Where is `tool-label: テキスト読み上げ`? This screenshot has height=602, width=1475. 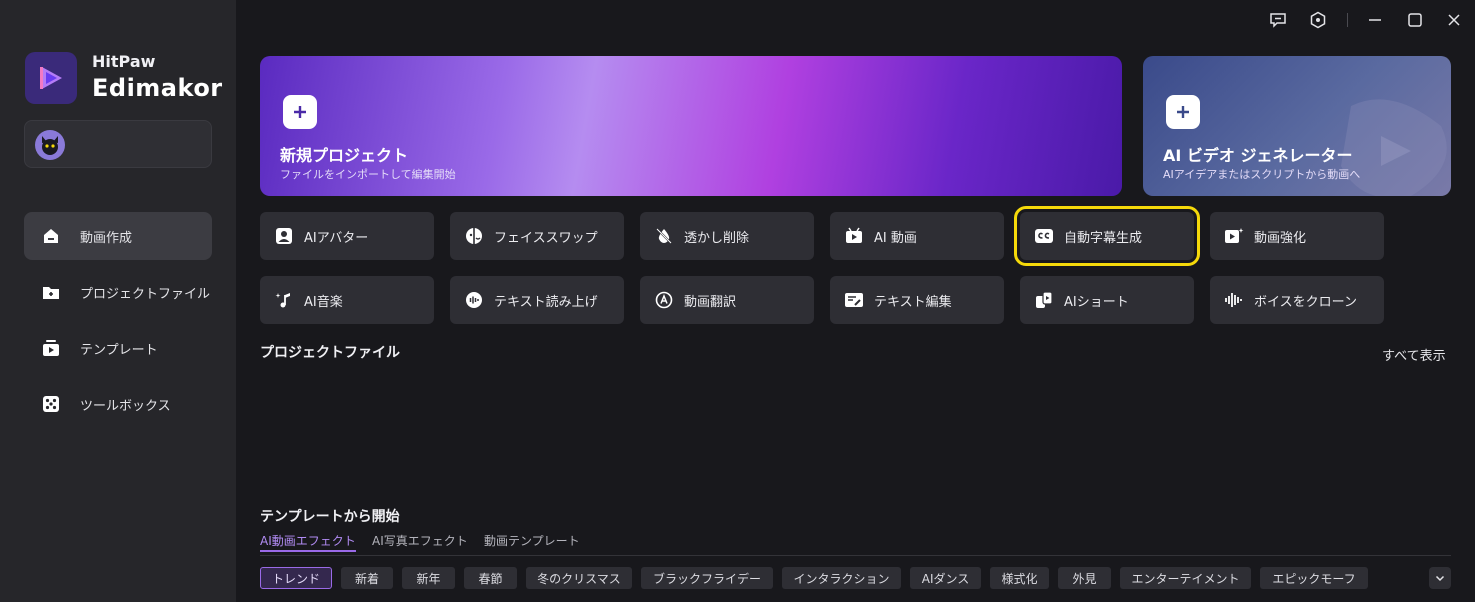 tool-label: テキスト読み上げ is located at coordinates (546, 302).